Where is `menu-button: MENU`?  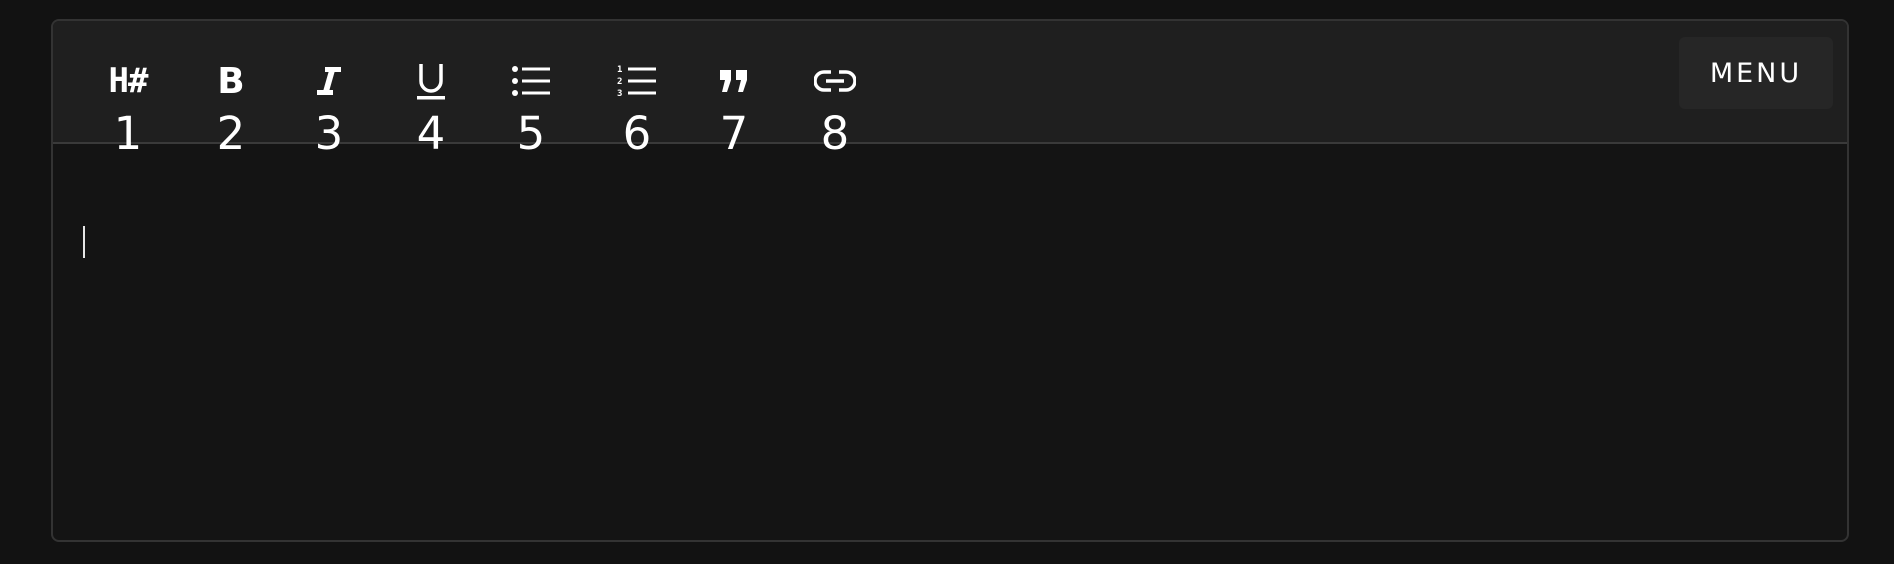
menu-button: MENU is located at coordinates (1756, 73).